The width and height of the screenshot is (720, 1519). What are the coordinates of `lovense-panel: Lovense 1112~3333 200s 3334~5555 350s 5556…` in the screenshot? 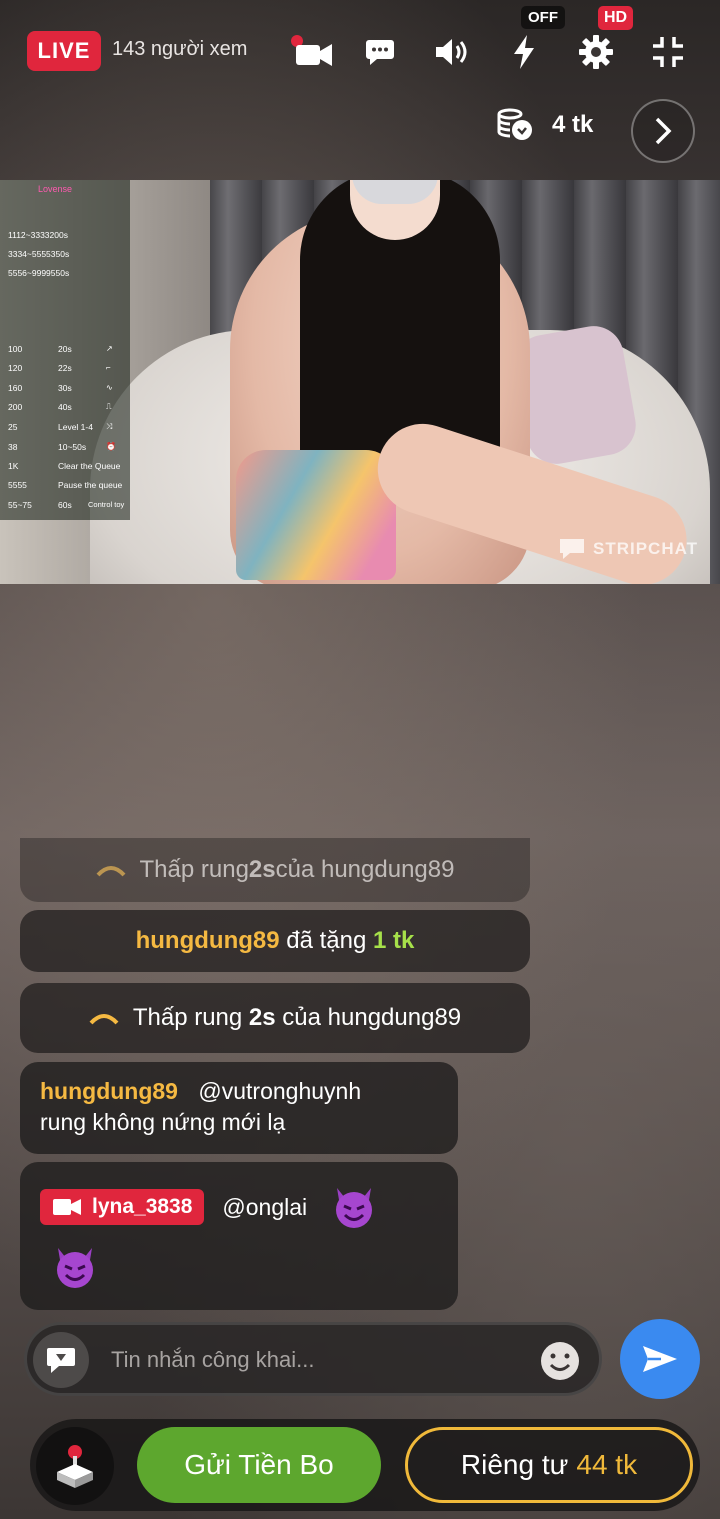 It's located at (65, 350).